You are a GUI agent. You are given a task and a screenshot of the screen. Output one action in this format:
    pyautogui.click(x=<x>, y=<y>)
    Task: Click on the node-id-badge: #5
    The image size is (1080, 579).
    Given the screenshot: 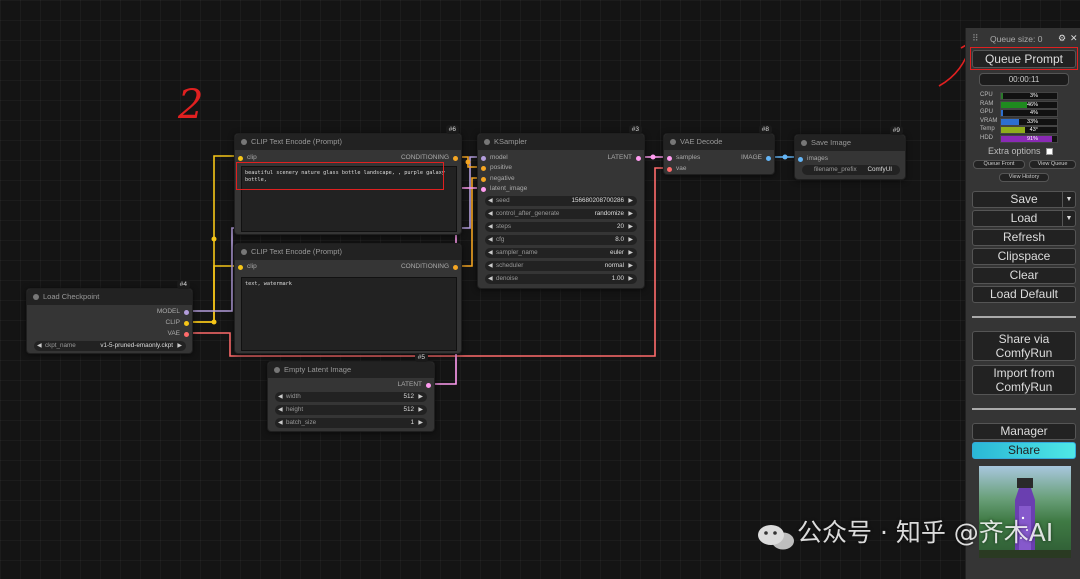 What is the action you would take?
    pyautogui.click(x=421, y=357)
    